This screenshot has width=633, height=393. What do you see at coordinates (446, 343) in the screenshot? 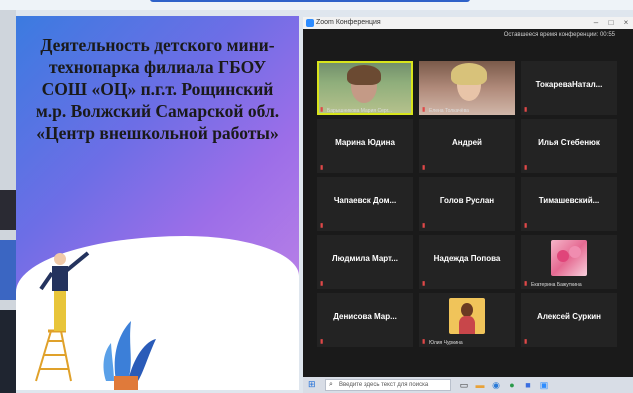
I see `participant-caption: Юлия Чуркина` at bounding box center [446, 343].